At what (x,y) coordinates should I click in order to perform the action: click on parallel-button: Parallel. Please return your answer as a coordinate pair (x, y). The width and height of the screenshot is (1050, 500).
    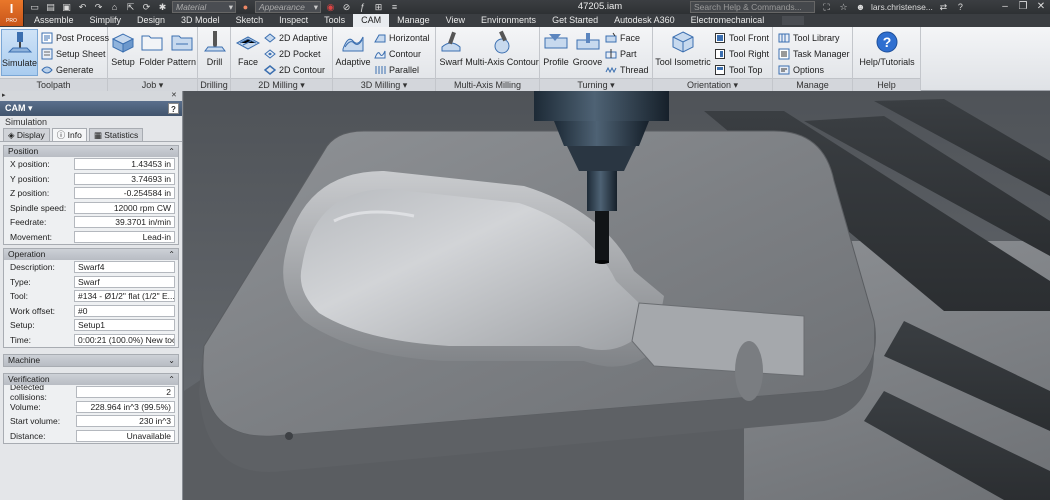
    Looking at the image, I should click on (396, 69).